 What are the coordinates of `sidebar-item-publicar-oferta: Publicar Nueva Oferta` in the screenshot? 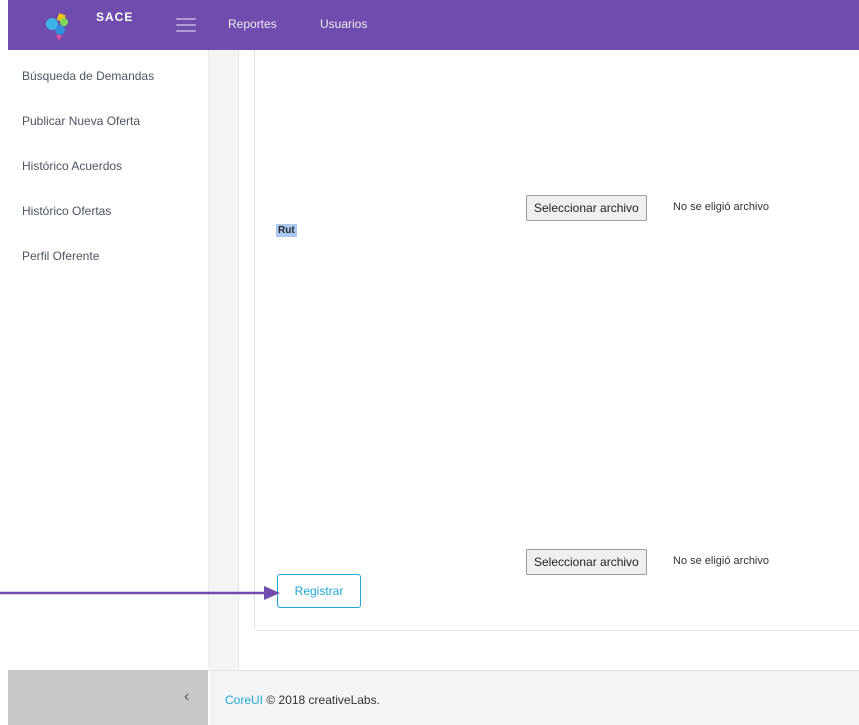 It's located at (81, 121).